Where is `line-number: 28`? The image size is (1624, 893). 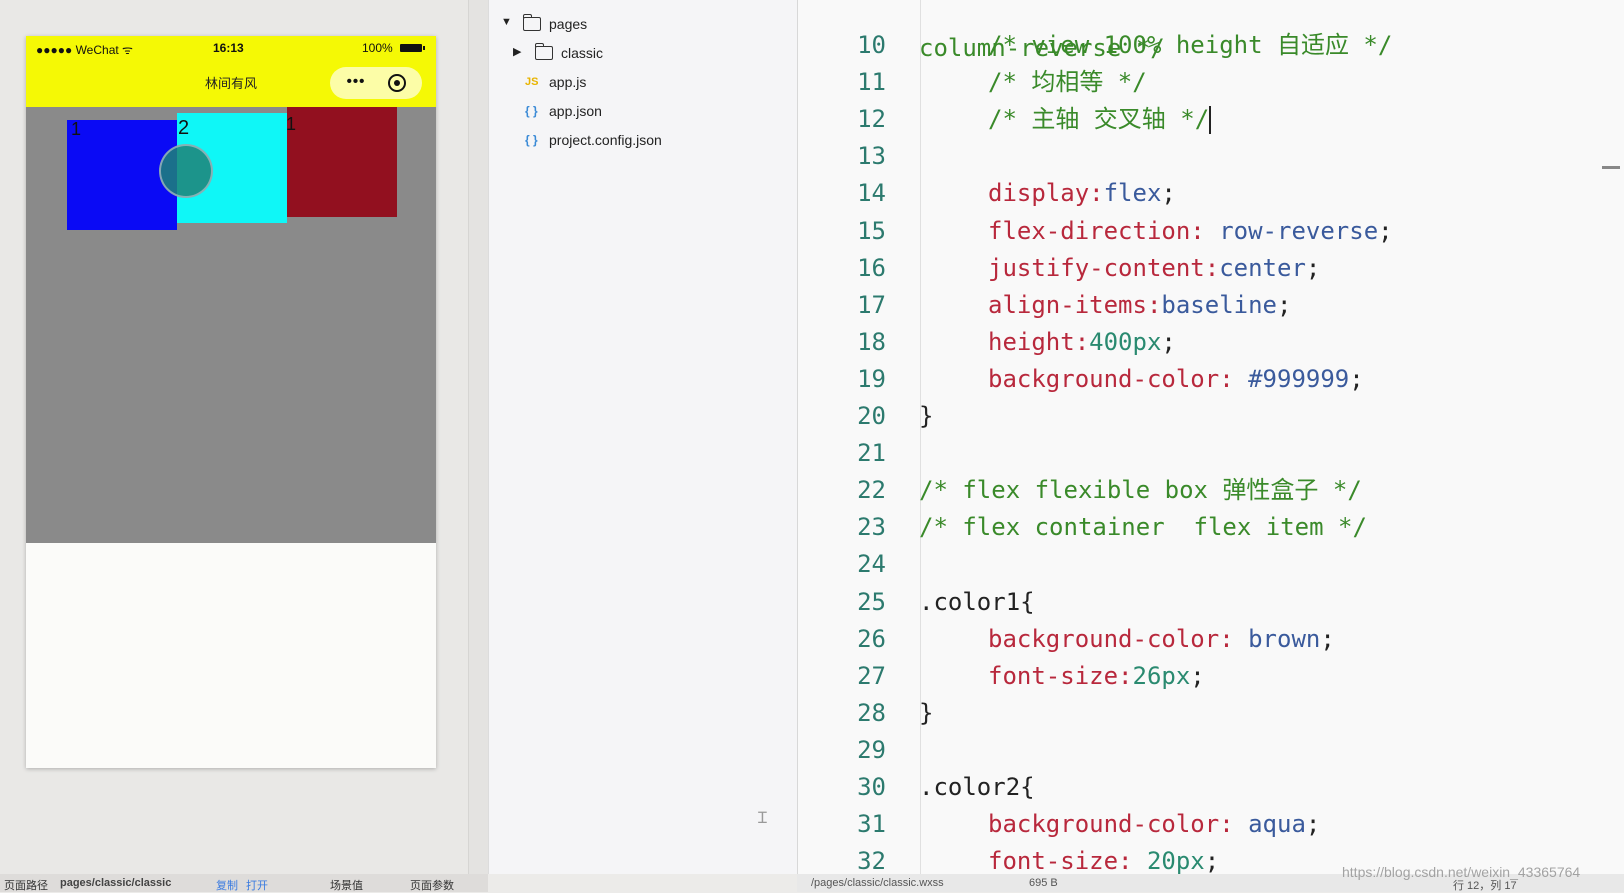
line-number: 28 is located at coordinates (871, 712).